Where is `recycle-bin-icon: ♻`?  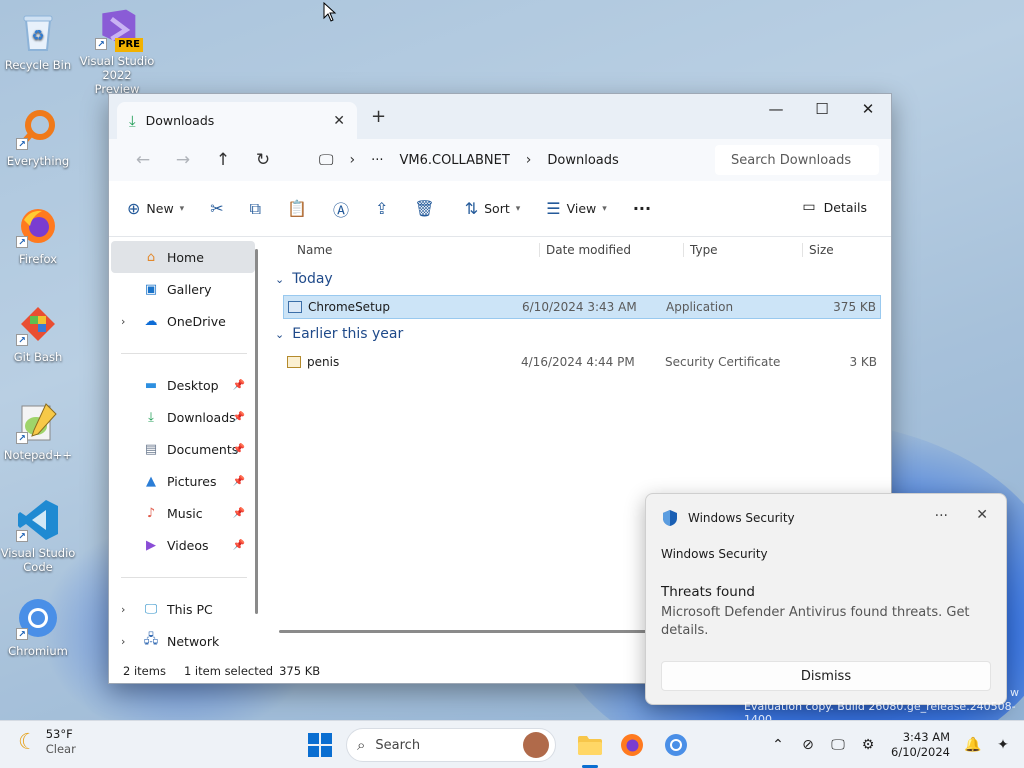
recycle-bin-icon: ♻ is located at coordinates (38, 32).